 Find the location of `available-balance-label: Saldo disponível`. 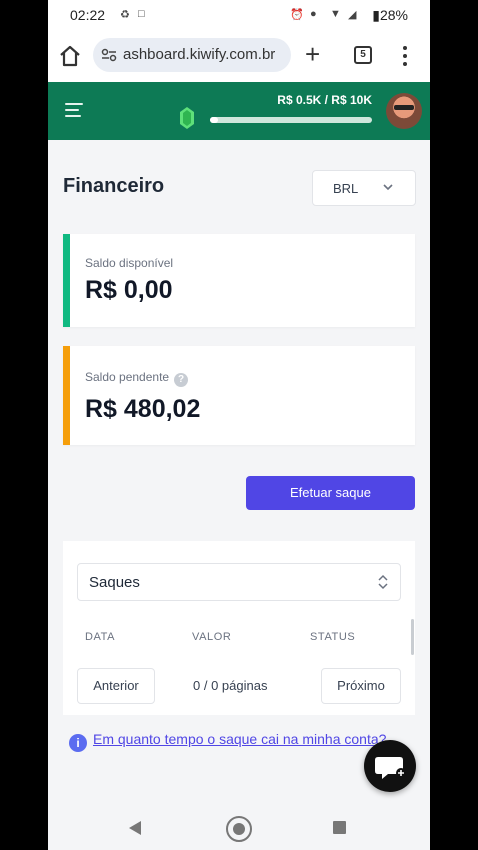

available-balance-label: Saldo disponível is located at coordinates (129, 263).